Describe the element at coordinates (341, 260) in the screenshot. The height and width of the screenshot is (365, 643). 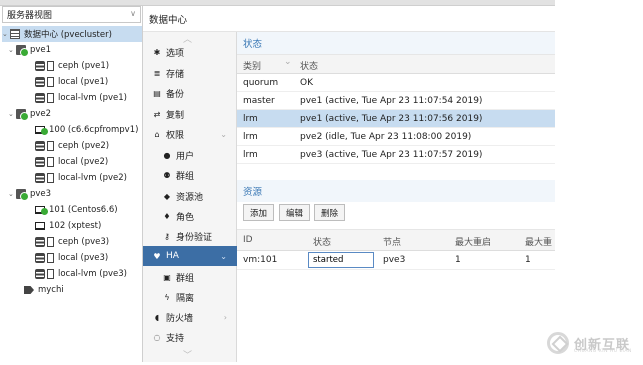
I see `state-edit-field` at that location.